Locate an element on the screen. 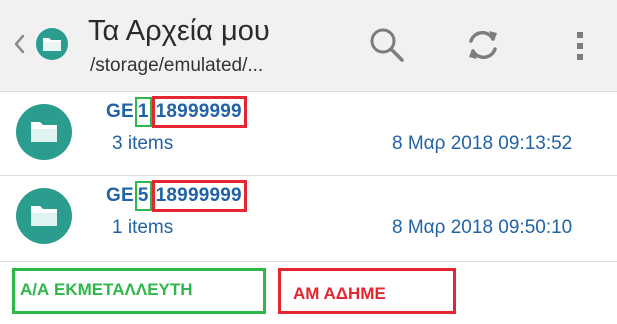 This screenshot has width=617, height=324. refresh-icon is located at coordinates (483, 45).